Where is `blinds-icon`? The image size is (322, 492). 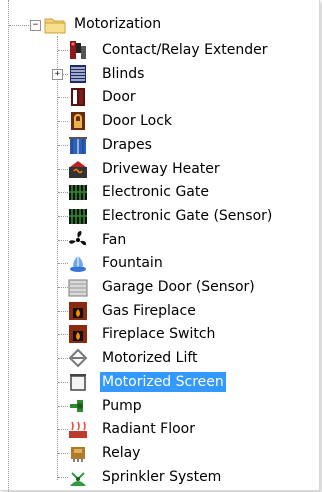 blinds-icon is located at coordinates (78, 74).